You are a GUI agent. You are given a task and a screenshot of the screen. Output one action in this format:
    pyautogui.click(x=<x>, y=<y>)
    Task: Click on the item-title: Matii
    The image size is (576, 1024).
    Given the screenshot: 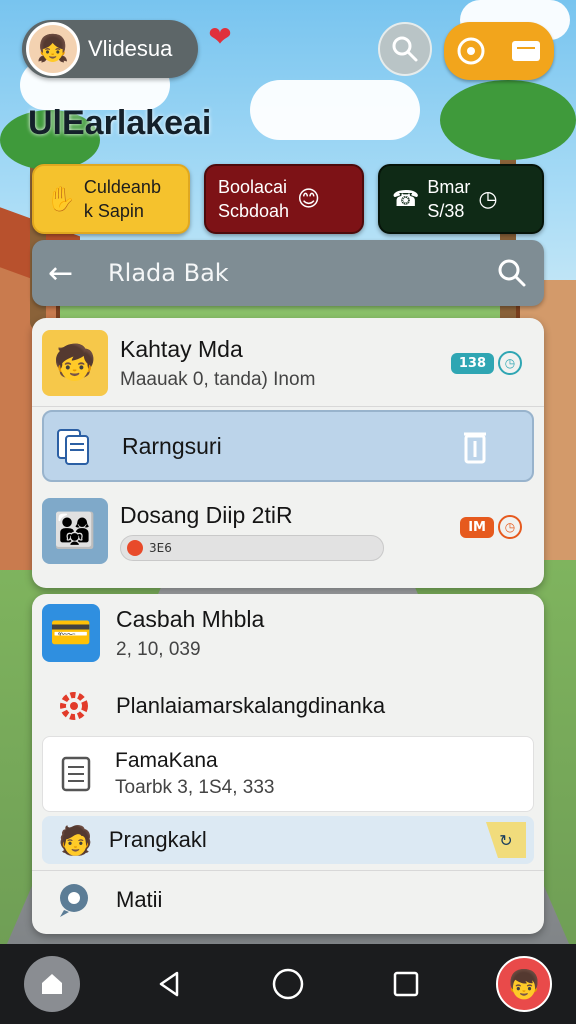 What is the action you would take?
    pyautogui.click(x=139, y=899)
    